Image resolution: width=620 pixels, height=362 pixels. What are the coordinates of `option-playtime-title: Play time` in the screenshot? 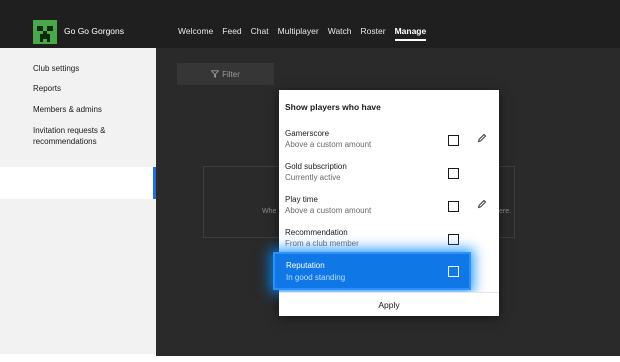 It's located at (301, 199).